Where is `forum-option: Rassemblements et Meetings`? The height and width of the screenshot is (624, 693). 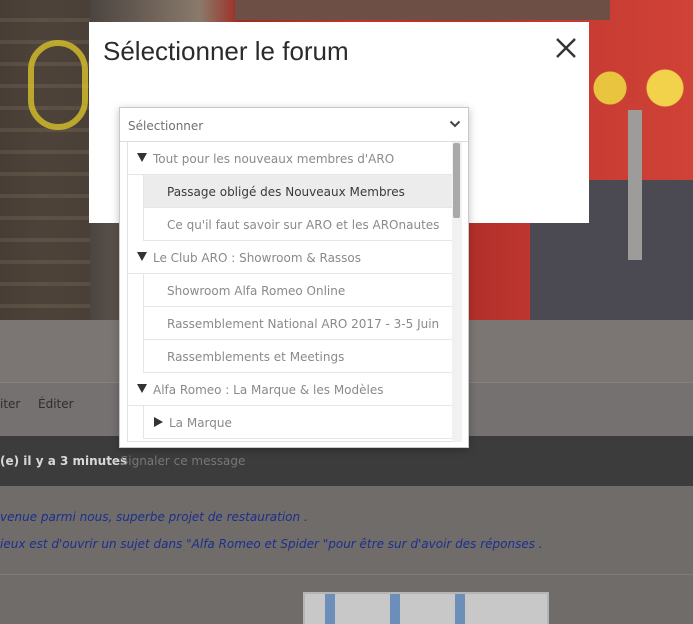
forum-option: Rassemblements et Meetings is located at coordinates (297, 356).